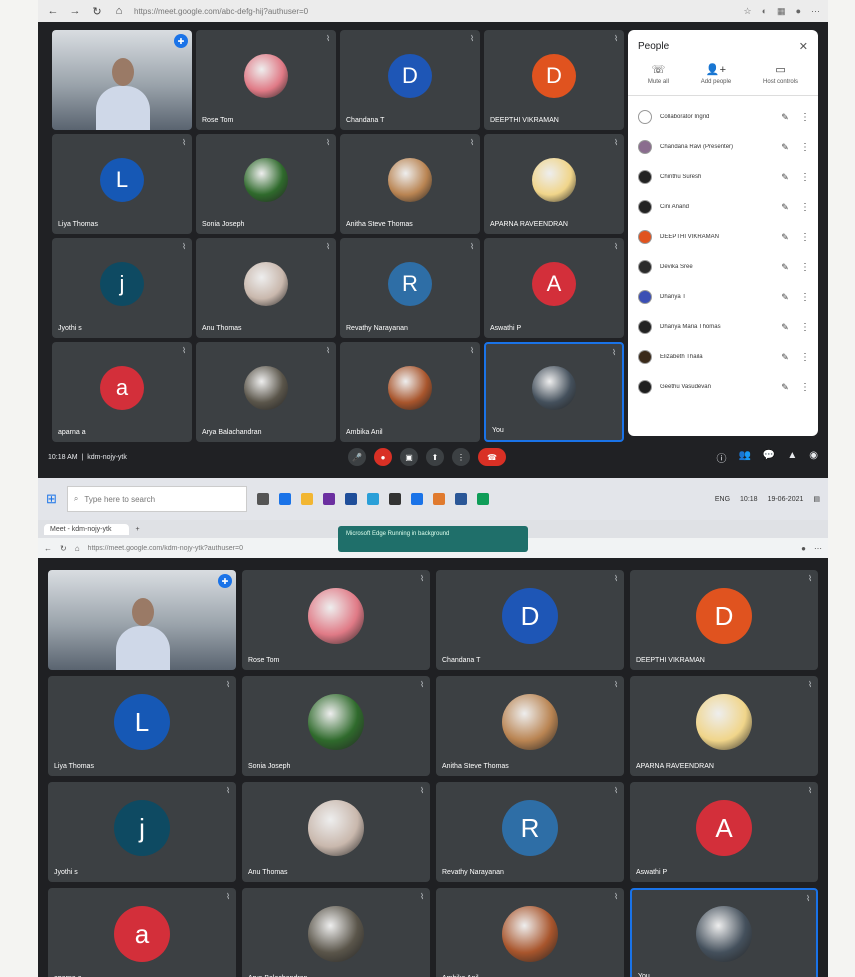 The width and height of the screenshot is (855, 977). Describe the element at coordinates (336, 726) in the screenshot. I see `participant-tile: ⌇ Sonia Joseph` at that location.